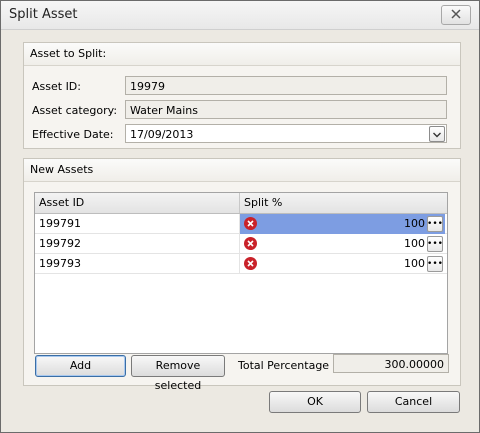  Describe the element at coordinates (137, 264) in the screenshot. I see `asset-id-cell: 199793` at that location.